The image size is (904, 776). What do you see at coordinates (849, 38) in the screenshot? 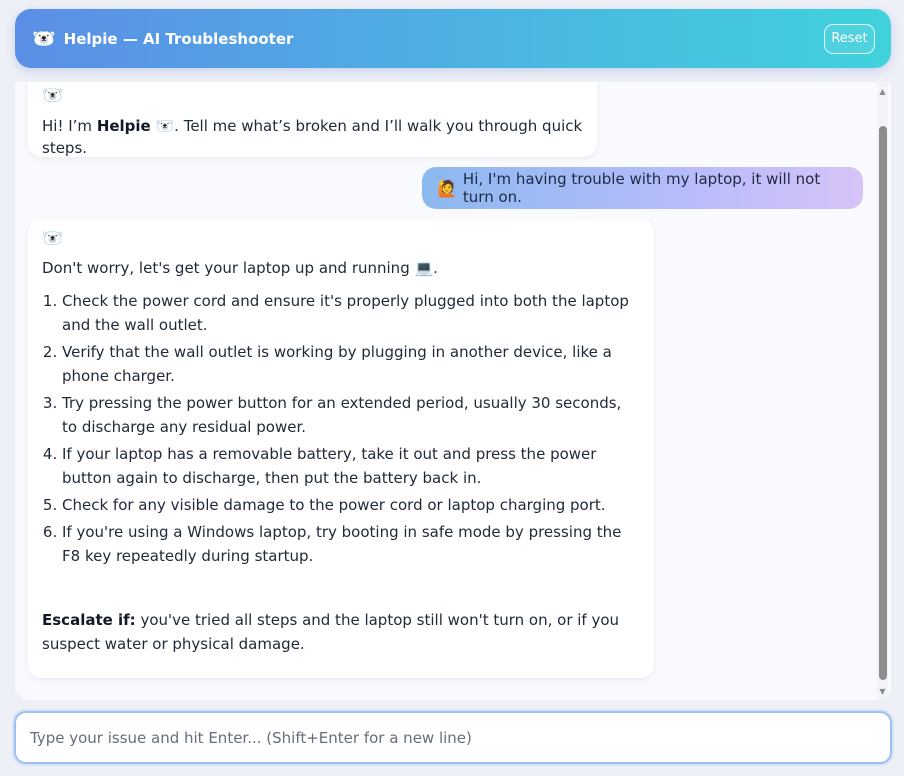
I see `reset-button: Reset` at bounding box center [849, 38].